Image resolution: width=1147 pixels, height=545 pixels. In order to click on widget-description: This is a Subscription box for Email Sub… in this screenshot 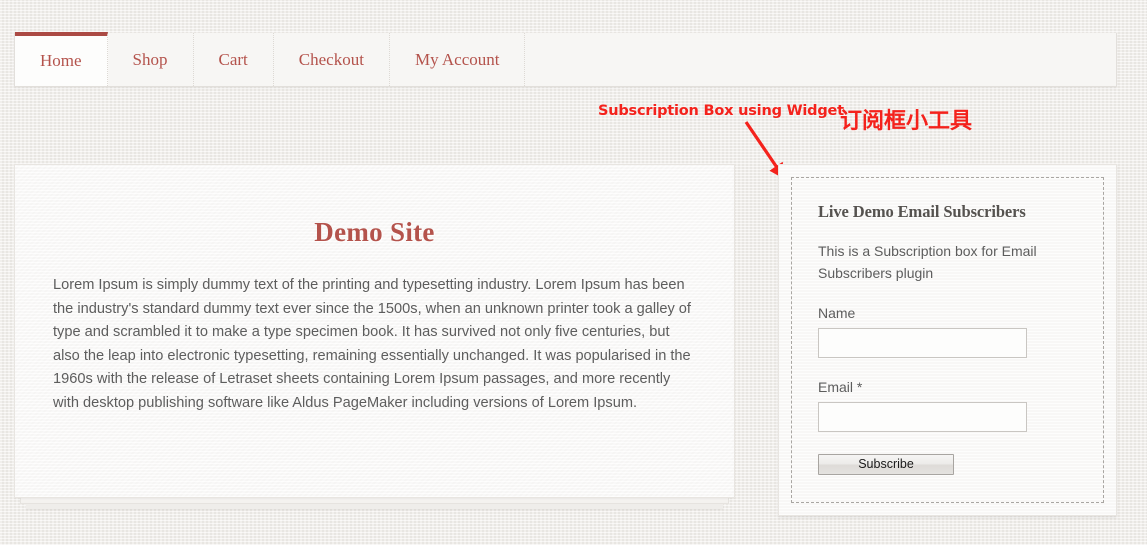, I will do `click(927, 262)`.